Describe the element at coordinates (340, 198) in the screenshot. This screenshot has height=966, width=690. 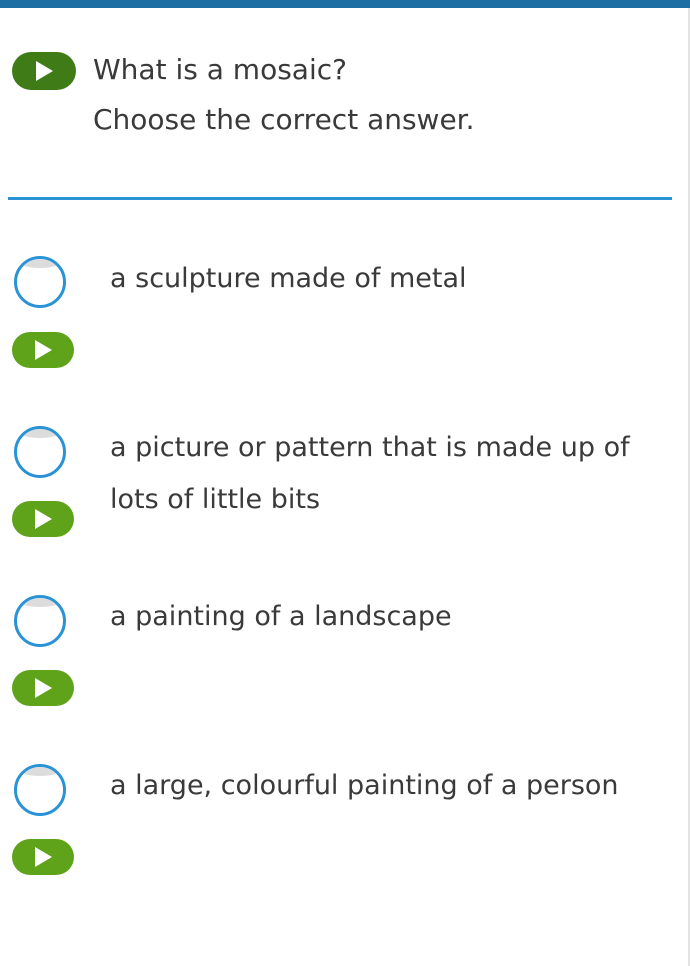
I see `divider` at that location.